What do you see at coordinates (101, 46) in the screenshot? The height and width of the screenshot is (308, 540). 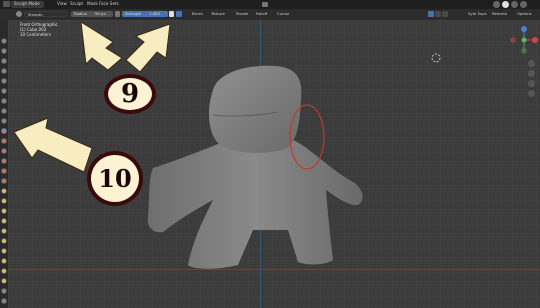 I see `arrow-to-radius` at bounding box center [101, 46].